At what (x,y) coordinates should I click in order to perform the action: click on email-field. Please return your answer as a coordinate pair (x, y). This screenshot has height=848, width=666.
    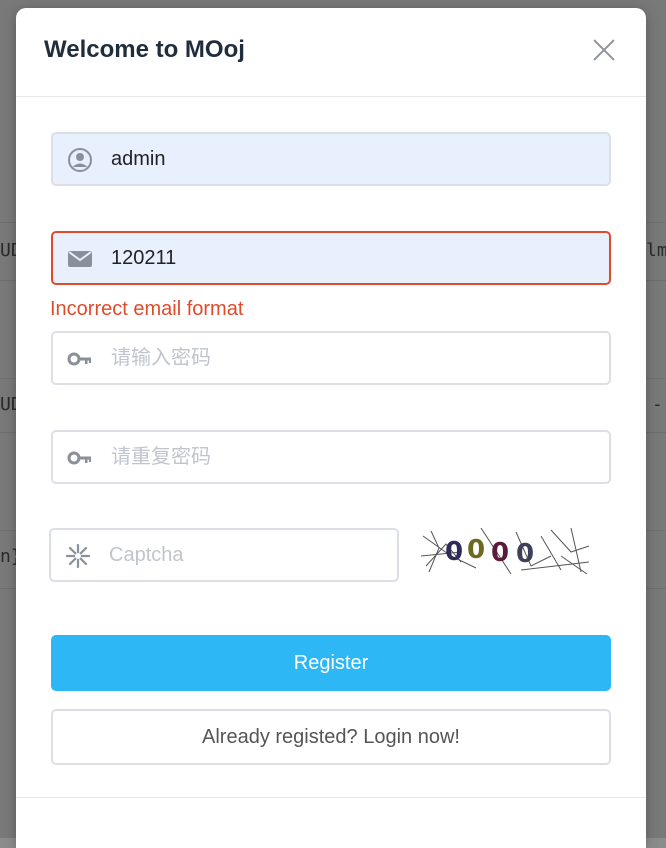
    Looking at the image, I should click on (331, 258).